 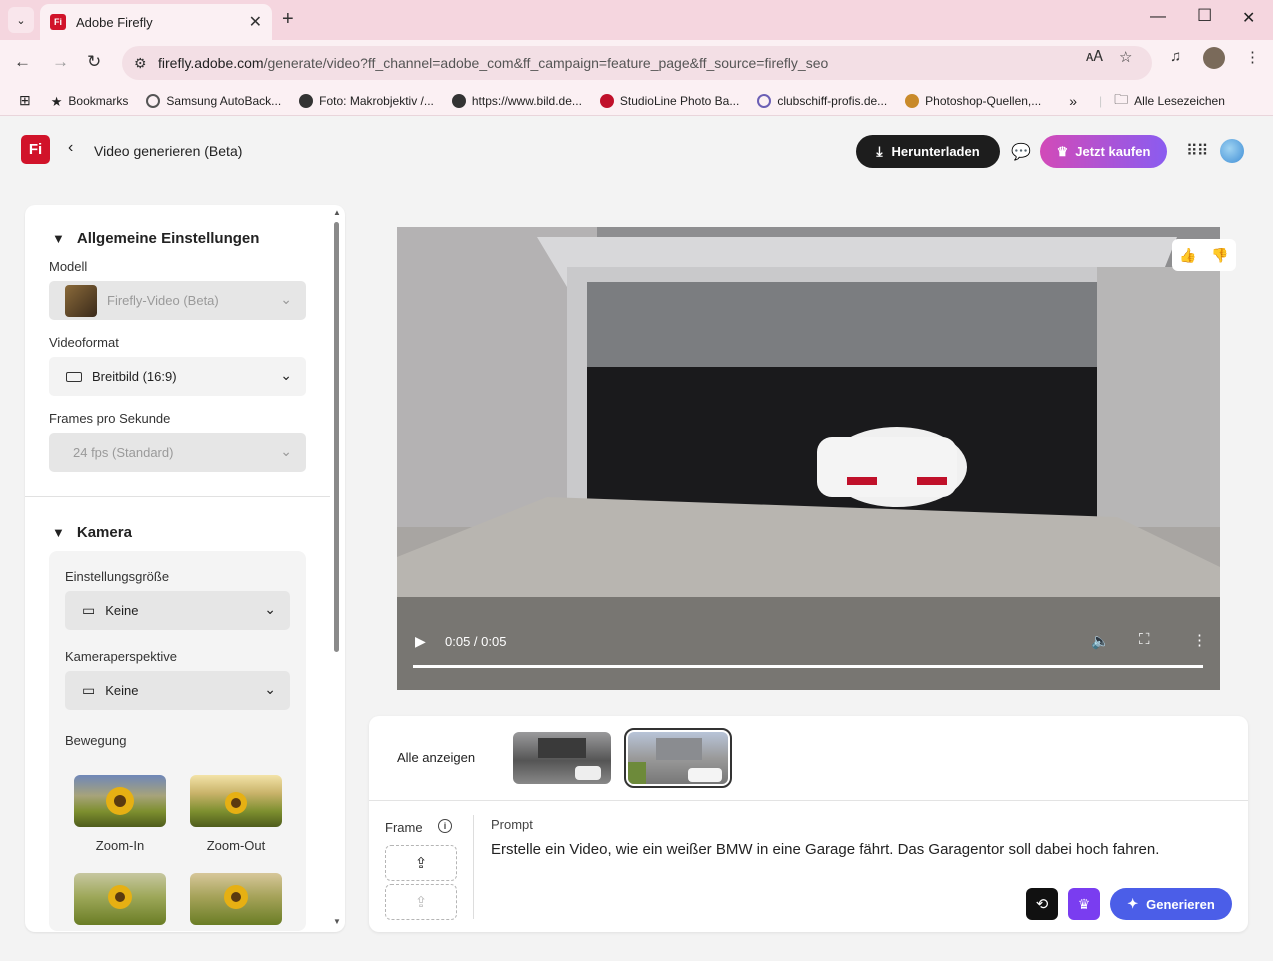 What do you see at coordinates (1094, 56) in the screenshot?
I see `translate-icon: 🗚` at bounding box center [1094, 56].